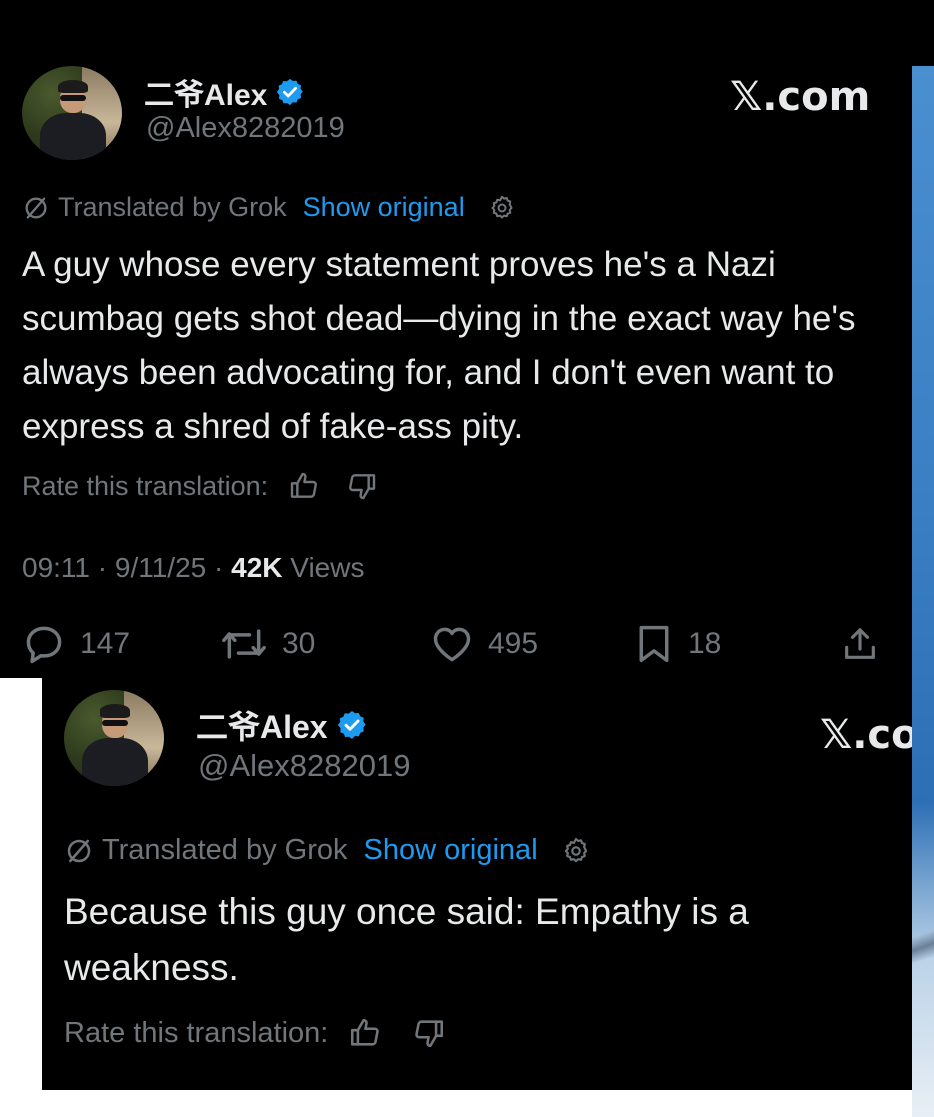 The image size is (934, 1117). What do you see at coordinates (452, 644) in the screenshot?
I see `heart-icon` at bounding box center [452, 644].